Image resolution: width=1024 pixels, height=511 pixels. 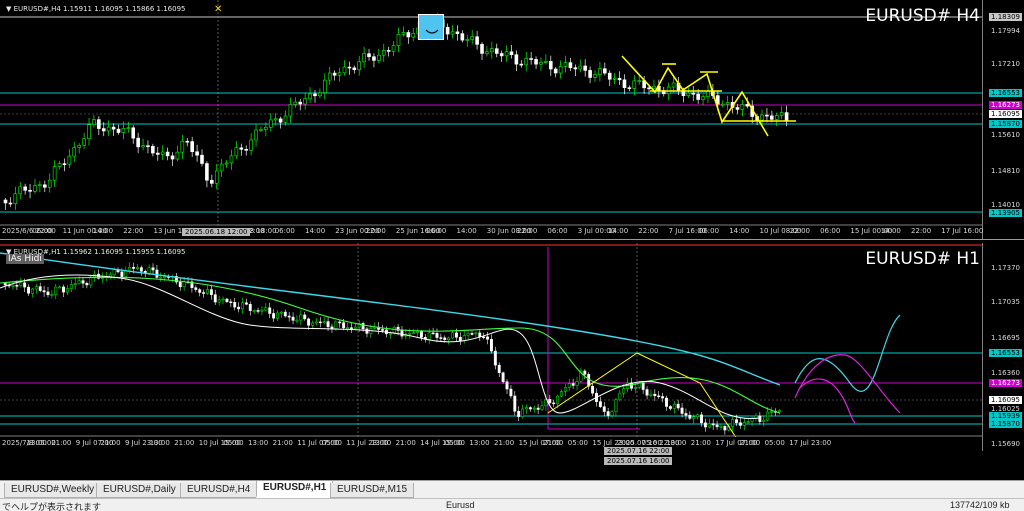 What do you see at coordinates (1005, 338) in the screenshot?
I see `h1-price-tick: 1.16695` at bounding box center [1005, 338].